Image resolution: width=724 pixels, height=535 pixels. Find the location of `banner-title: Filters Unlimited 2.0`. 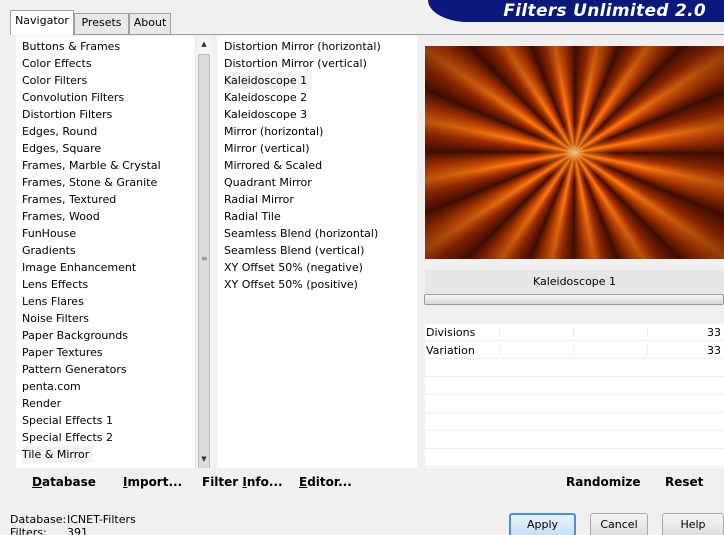

banner-title: Filters Unlimited 2.0 is located at coordinates (604, 11).